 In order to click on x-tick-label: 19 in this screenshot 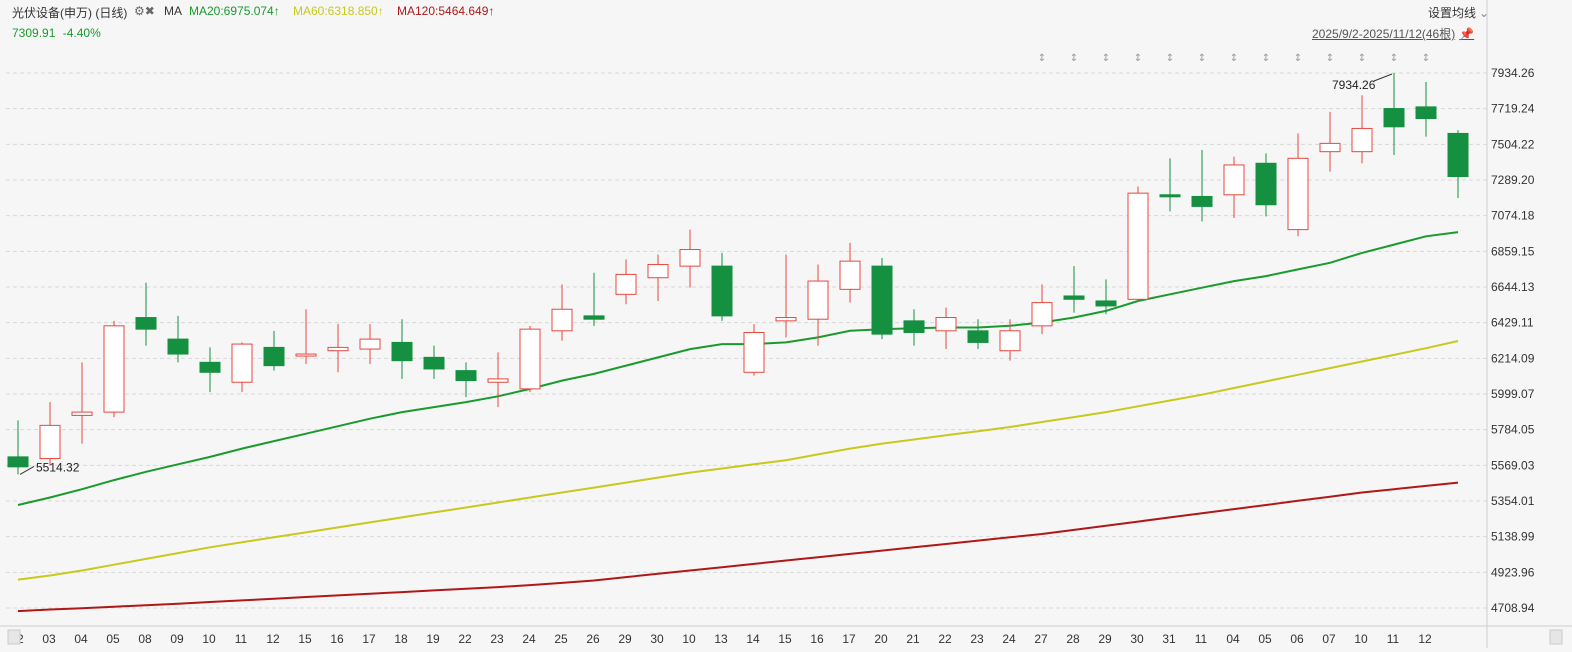, I will do `click(433, 639)`.